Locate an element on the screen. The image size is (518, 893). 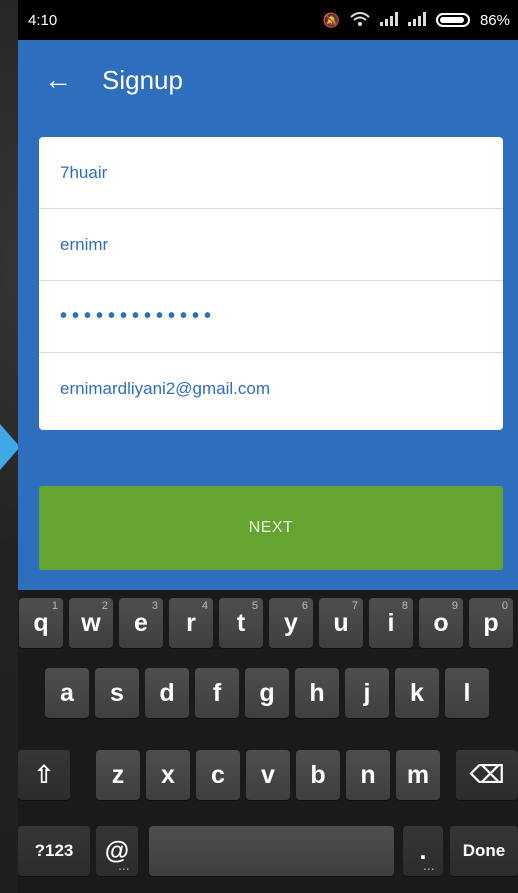
username-field: 7huair is located at coordinates (271, 173).